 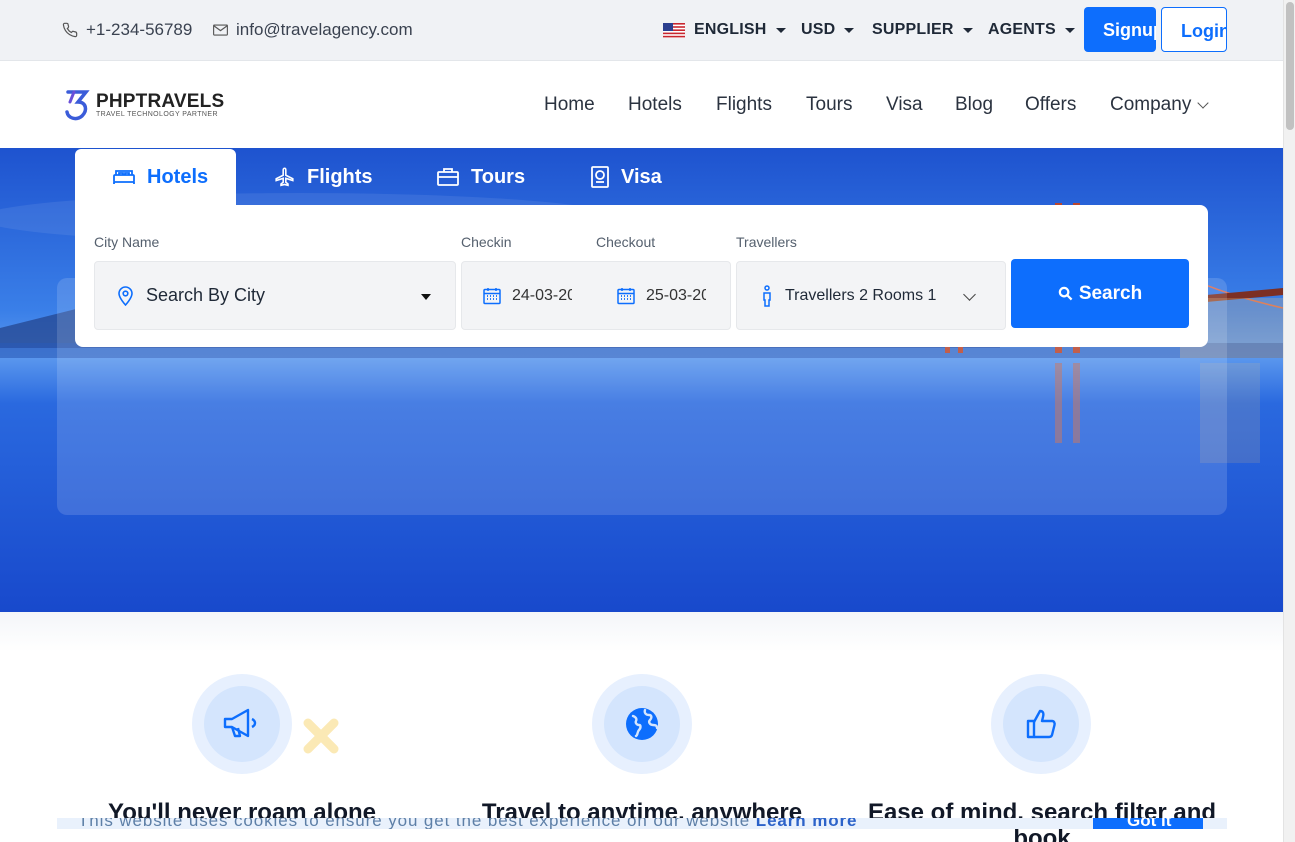 What do you see at coordinates (569, 105) in the screenshot?
I see `nav-home: Home` at bounding box center [569, 105].